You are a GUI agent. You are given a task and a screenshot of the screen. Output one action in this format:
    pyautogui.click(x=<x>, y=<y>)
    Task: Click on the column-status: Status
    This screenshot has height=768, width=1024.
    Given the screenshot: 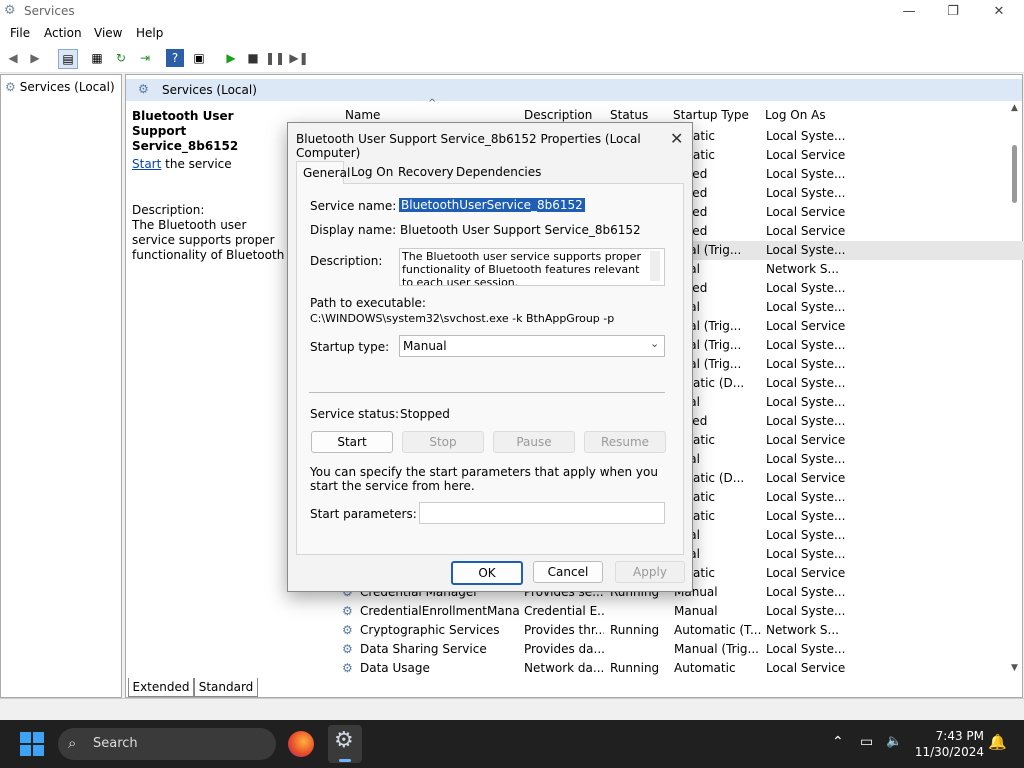 What is the action you would take?
    pyautogui.click(x=629, y=115)
    